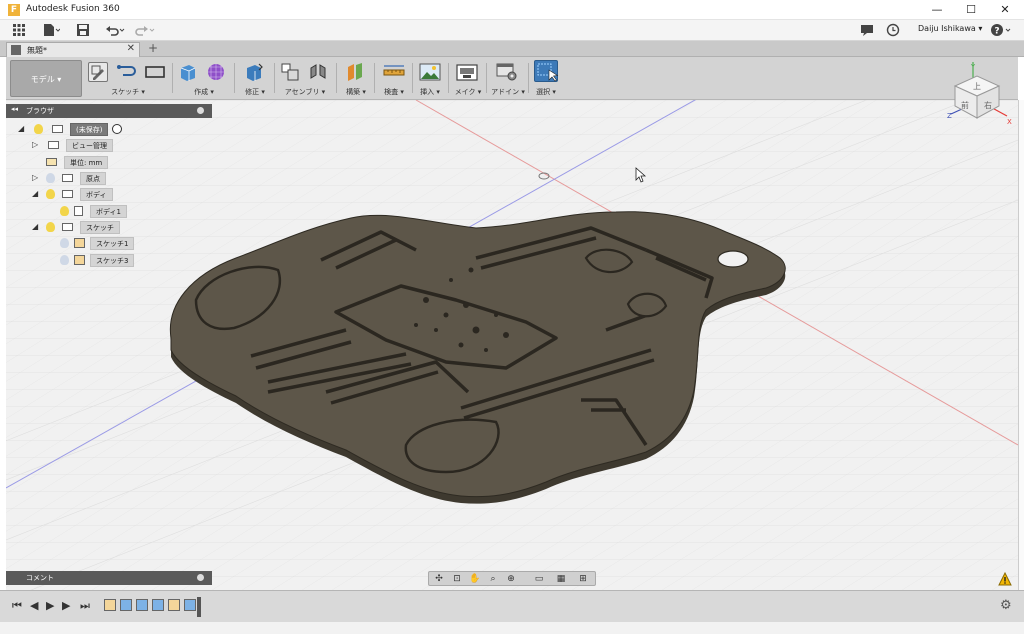 Image resolution: width=1024 pixels, height=634 pixels. I want to click on select-group: 選択 ▾, so click(546, 79).